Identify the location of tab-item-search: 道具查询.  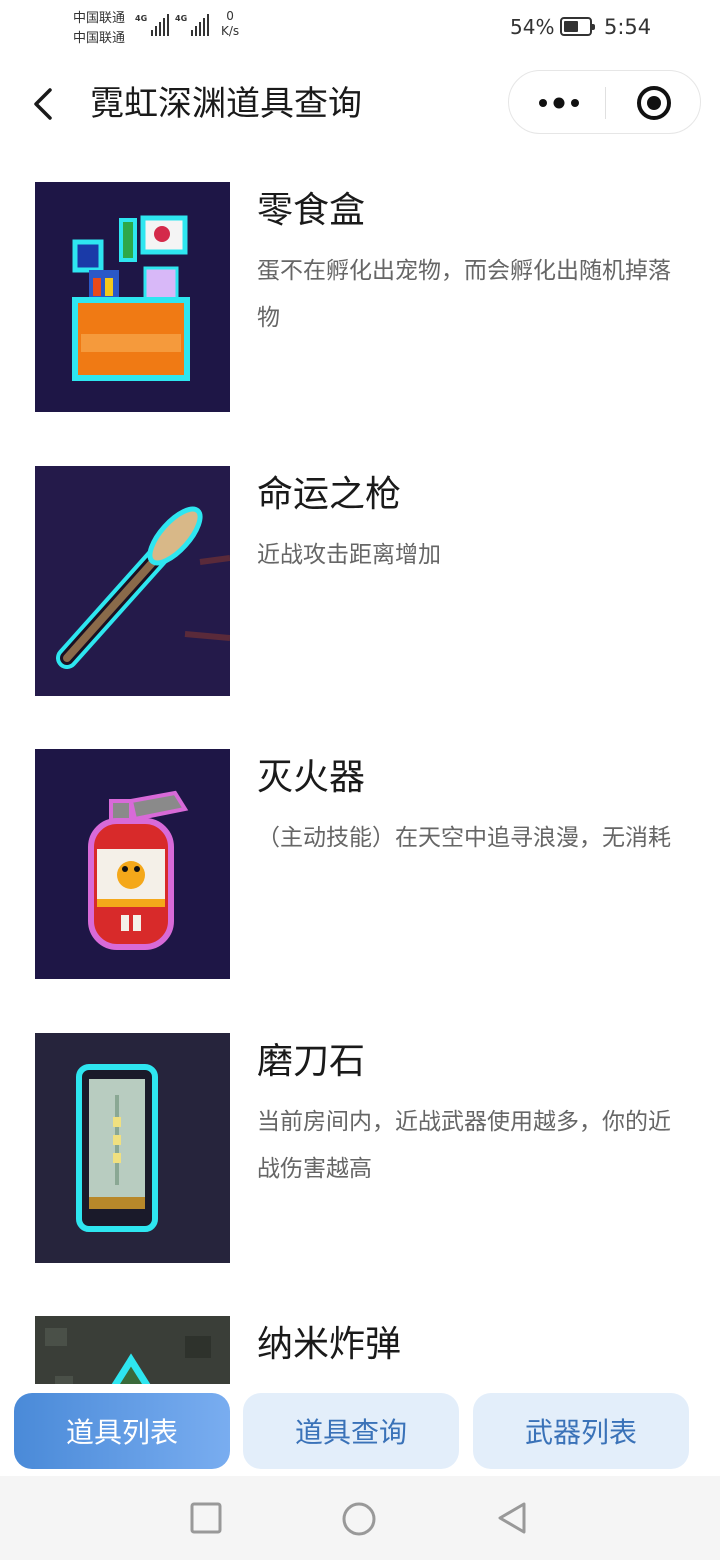
(351, 1431).